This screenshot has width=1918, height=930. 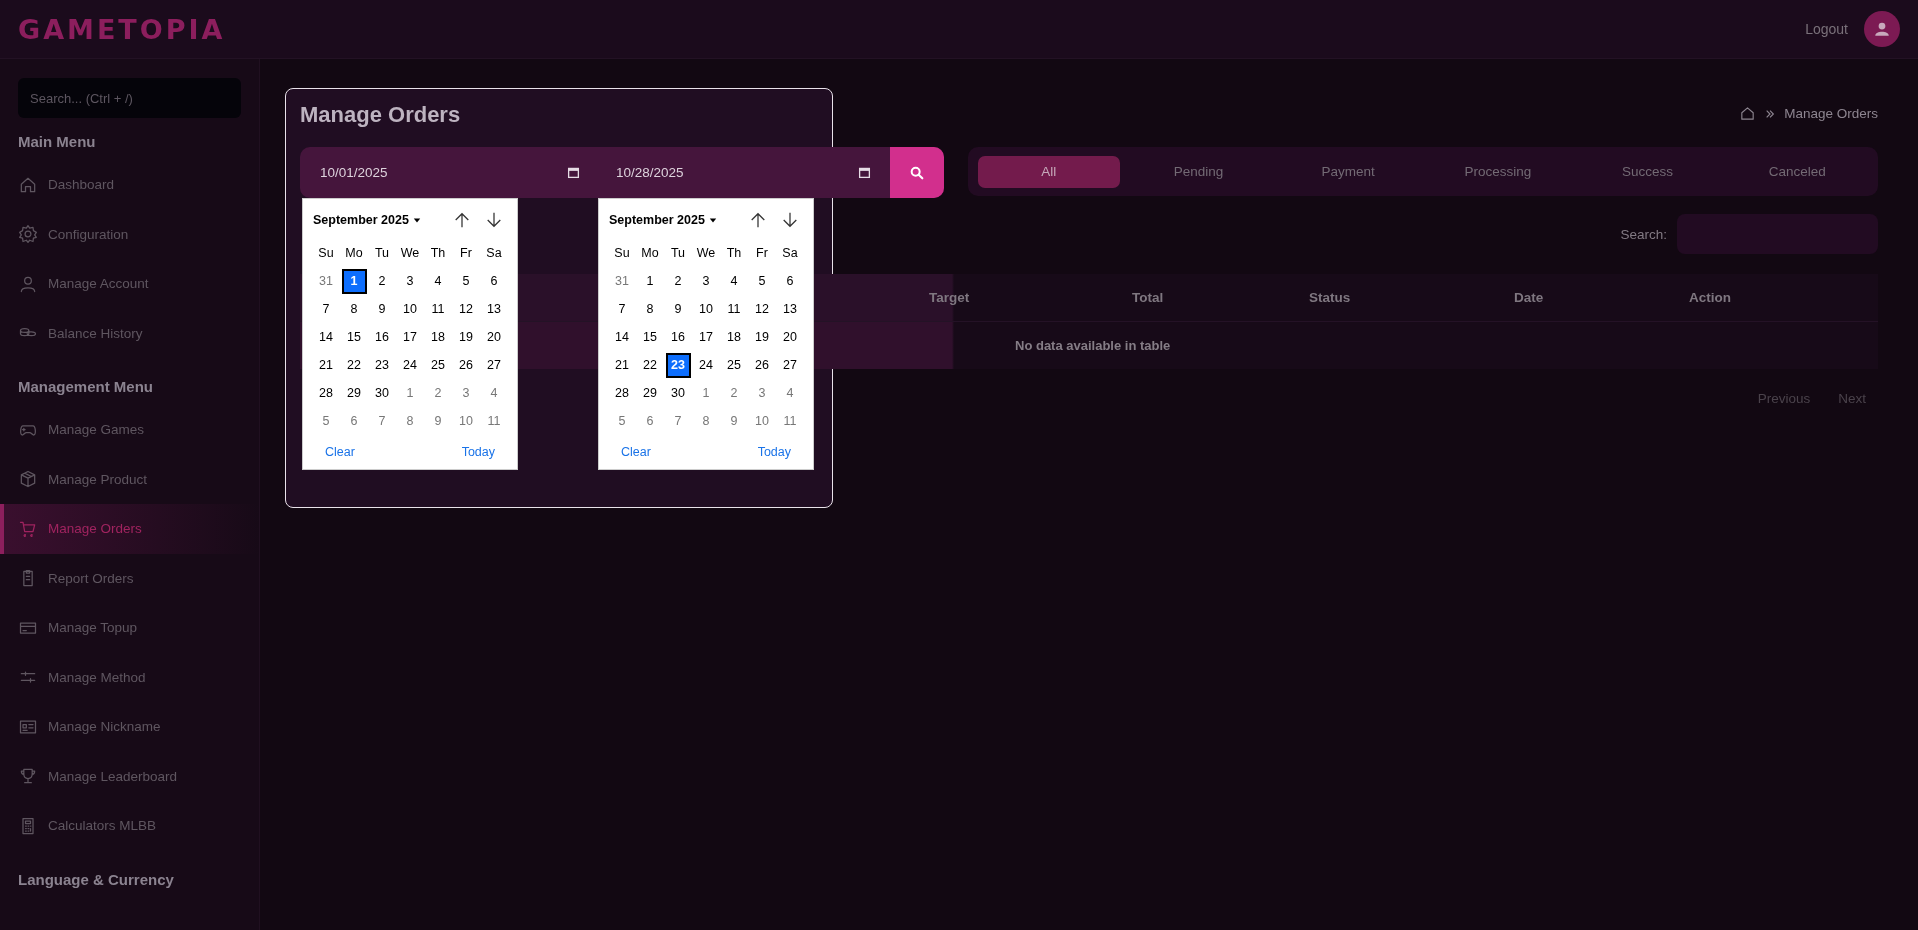 What do you see at coordinates (410, 172) in the screenshot?
I see `date-field: 10/01/2025` at bounding box center [410, 172].